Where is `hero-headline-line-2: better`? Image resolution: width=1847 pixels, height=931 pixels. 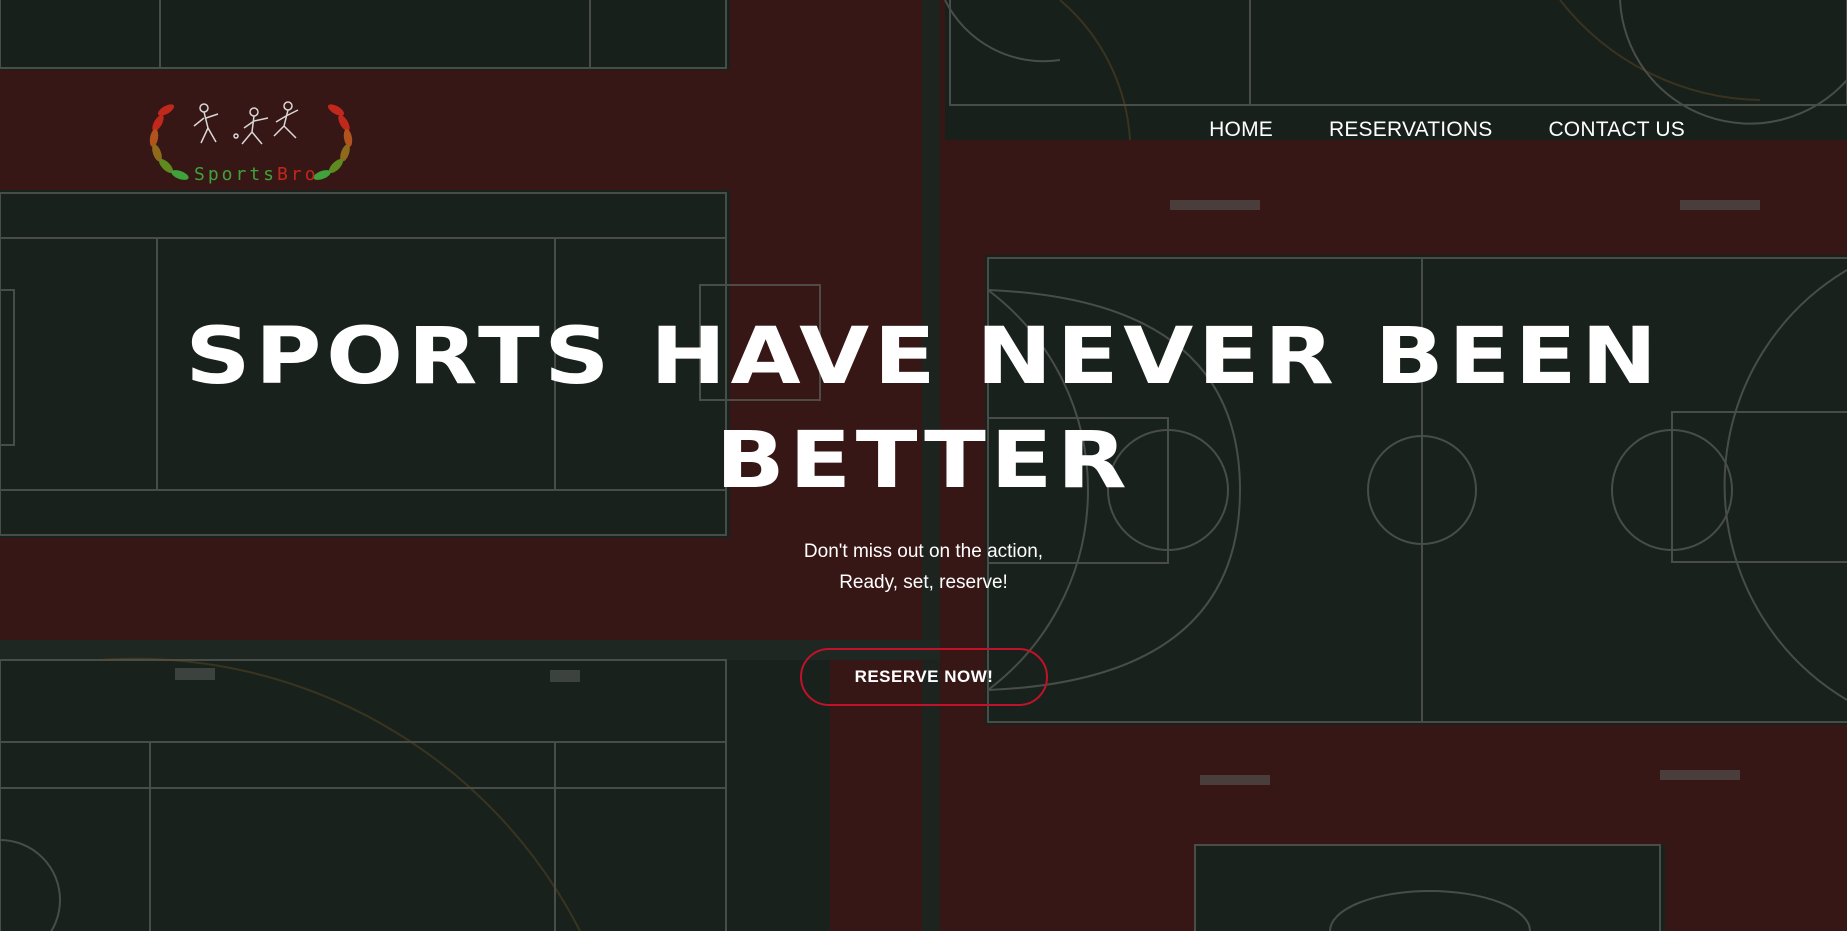
hero-headline-line-2: better is located at coordinates (923, 461).